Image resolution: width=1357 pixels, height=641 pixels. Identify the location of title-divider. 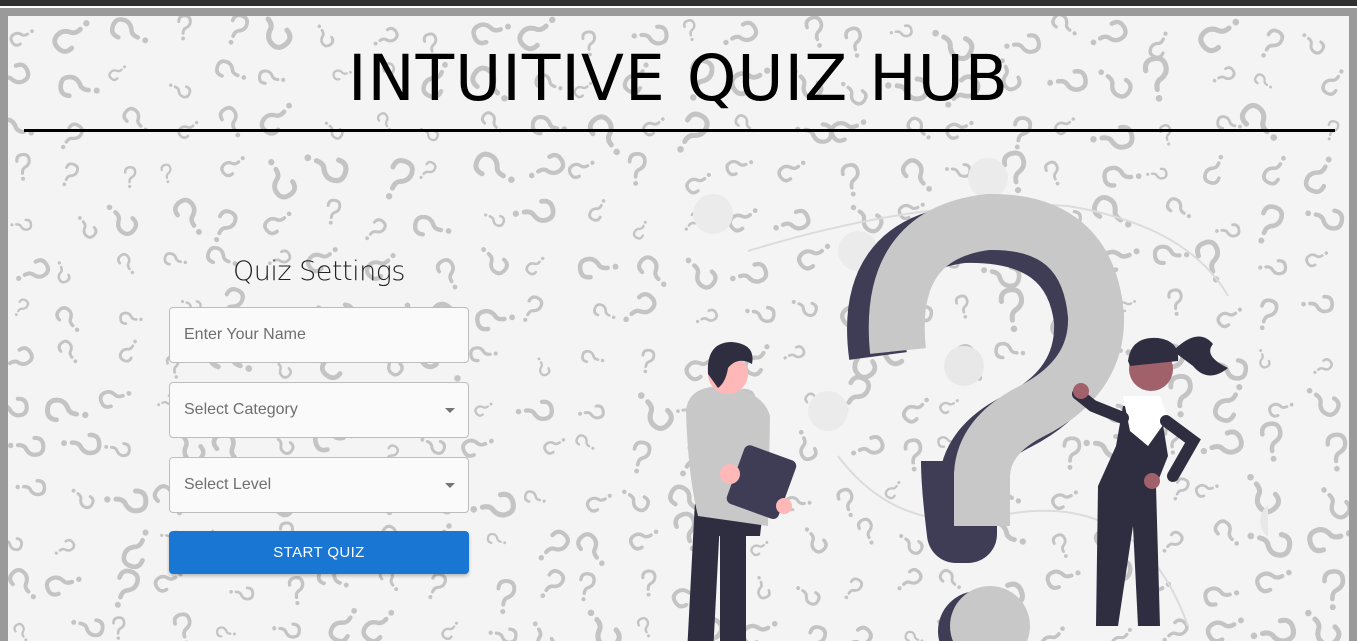
(679, 130).